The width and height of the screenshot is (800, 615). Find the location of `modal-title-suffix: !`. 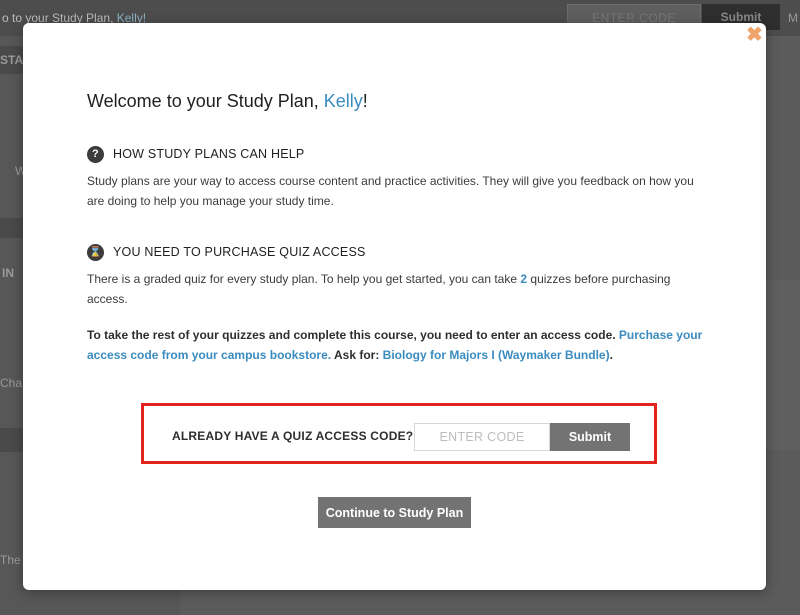

modal-title-suffix: ! is located at coordinates (365, 101).